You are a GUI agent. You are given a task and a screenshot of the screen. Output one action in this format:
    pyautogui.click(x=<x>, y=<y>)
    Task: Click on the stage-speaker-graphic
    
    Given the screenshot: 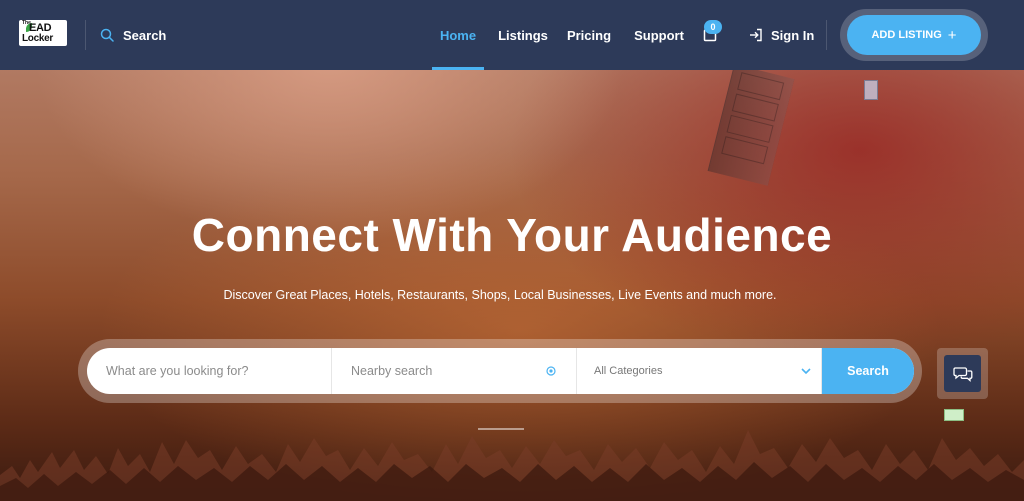 What is the action you would take?
    pyautogui.click(x=751, y=125)
    